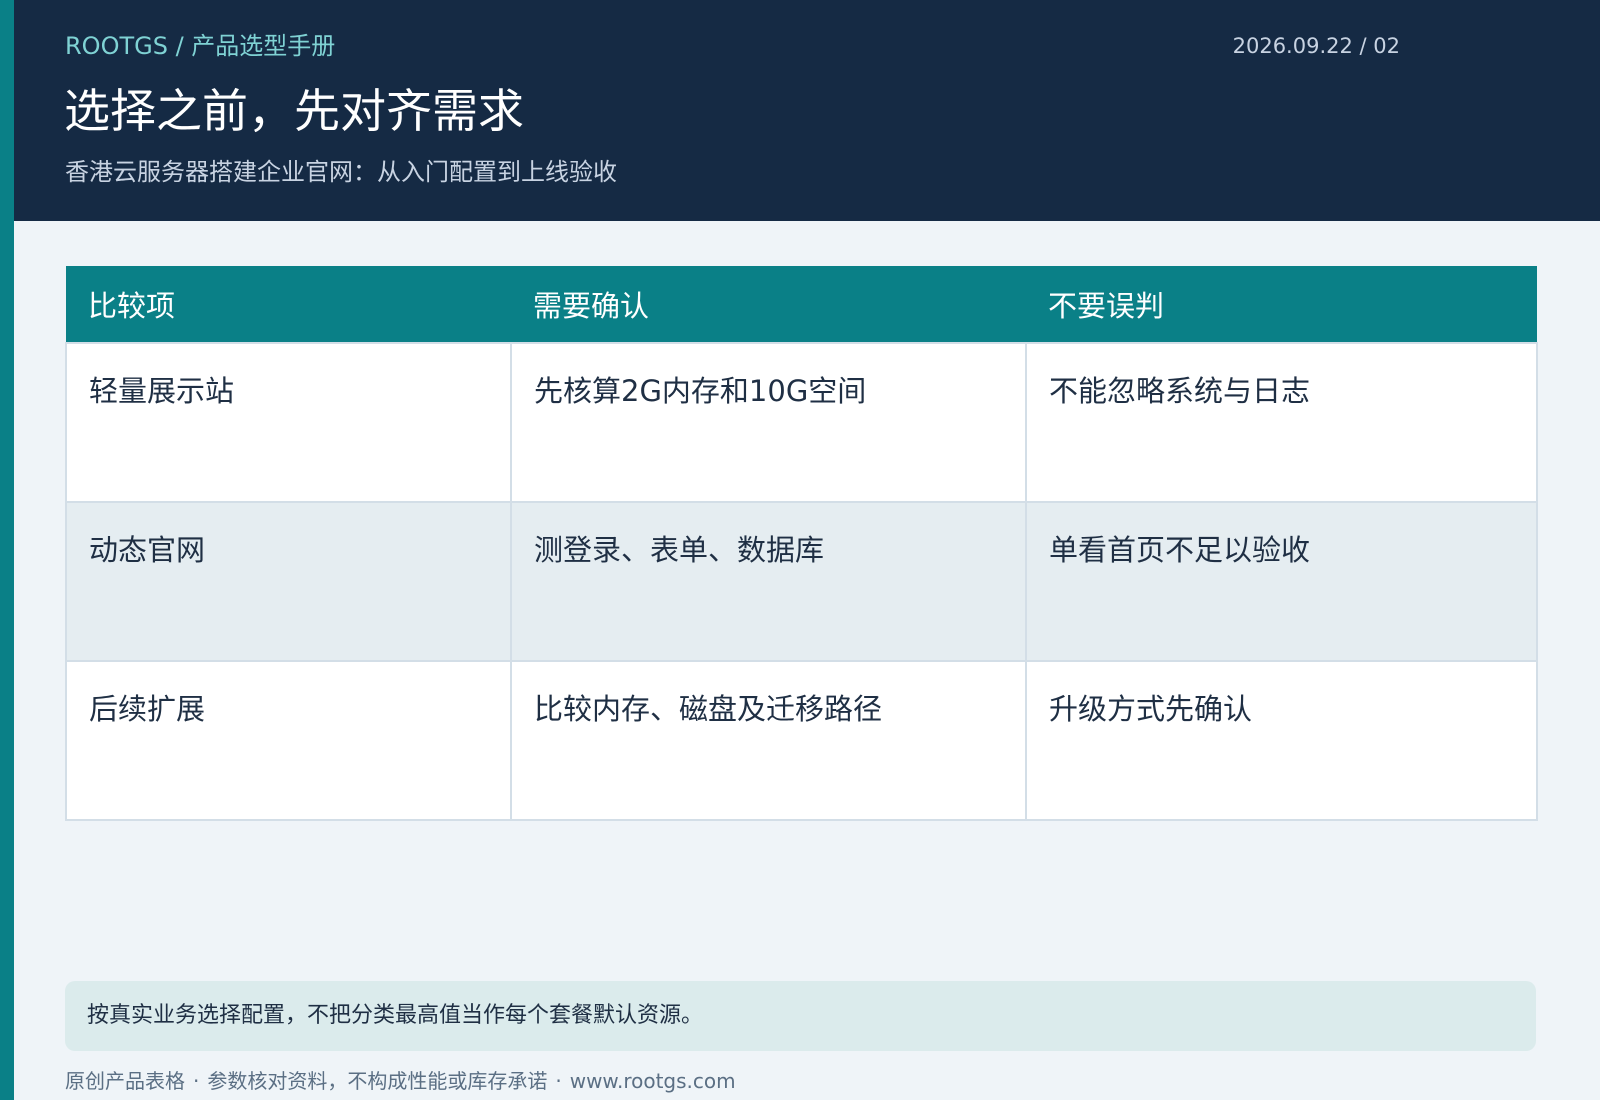 This screenshot has height=1100, width=1600. I want to click on footer-website-link: www.rootgs.com, so click(653, 1081).